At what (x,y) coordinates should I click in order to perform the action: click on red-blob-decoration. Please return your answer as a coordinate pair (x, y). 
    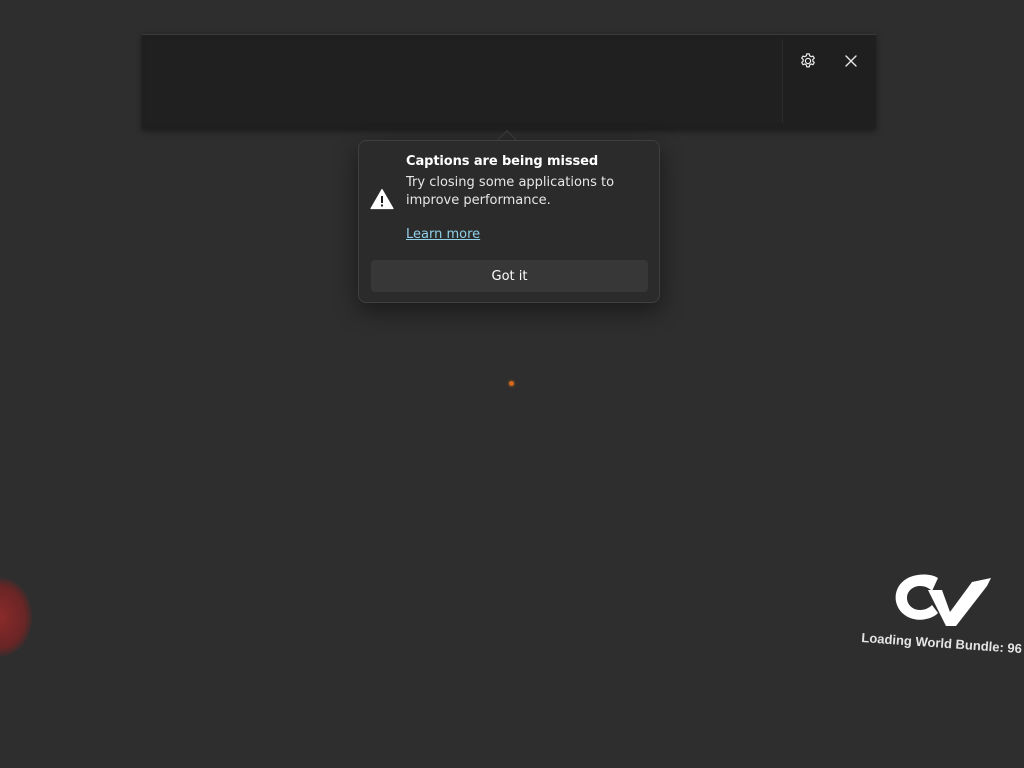
    Looking at the image, I should click on (16, 617).